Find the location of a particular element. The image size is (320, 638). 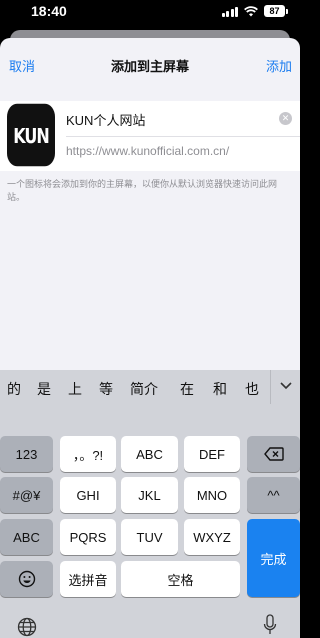

abc-key: ABC is located at coordinates (149, 454).